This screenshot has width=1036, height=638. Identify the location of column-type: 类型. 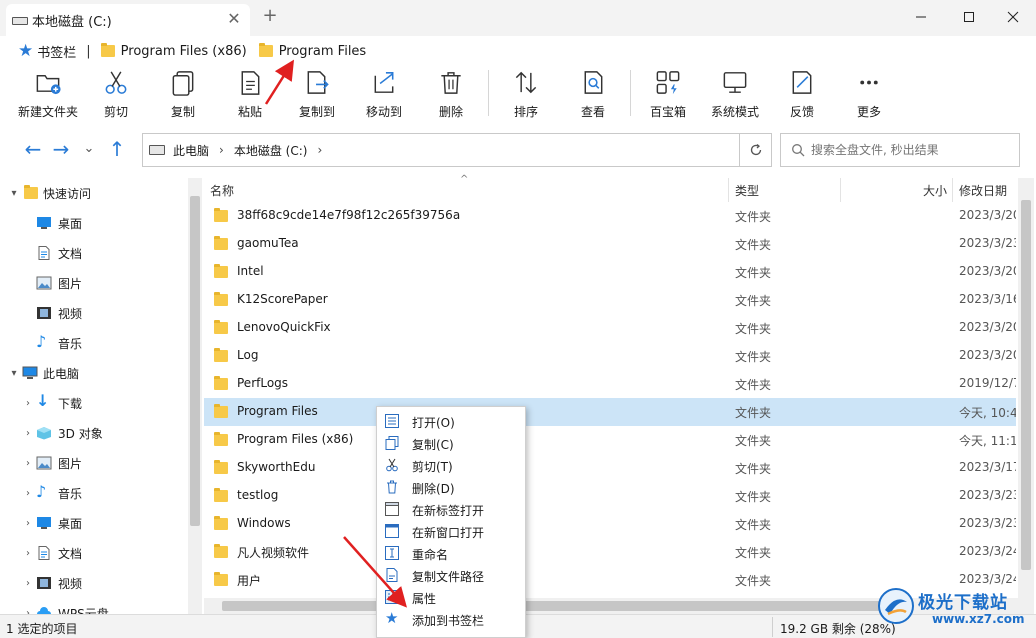
(747, 190).